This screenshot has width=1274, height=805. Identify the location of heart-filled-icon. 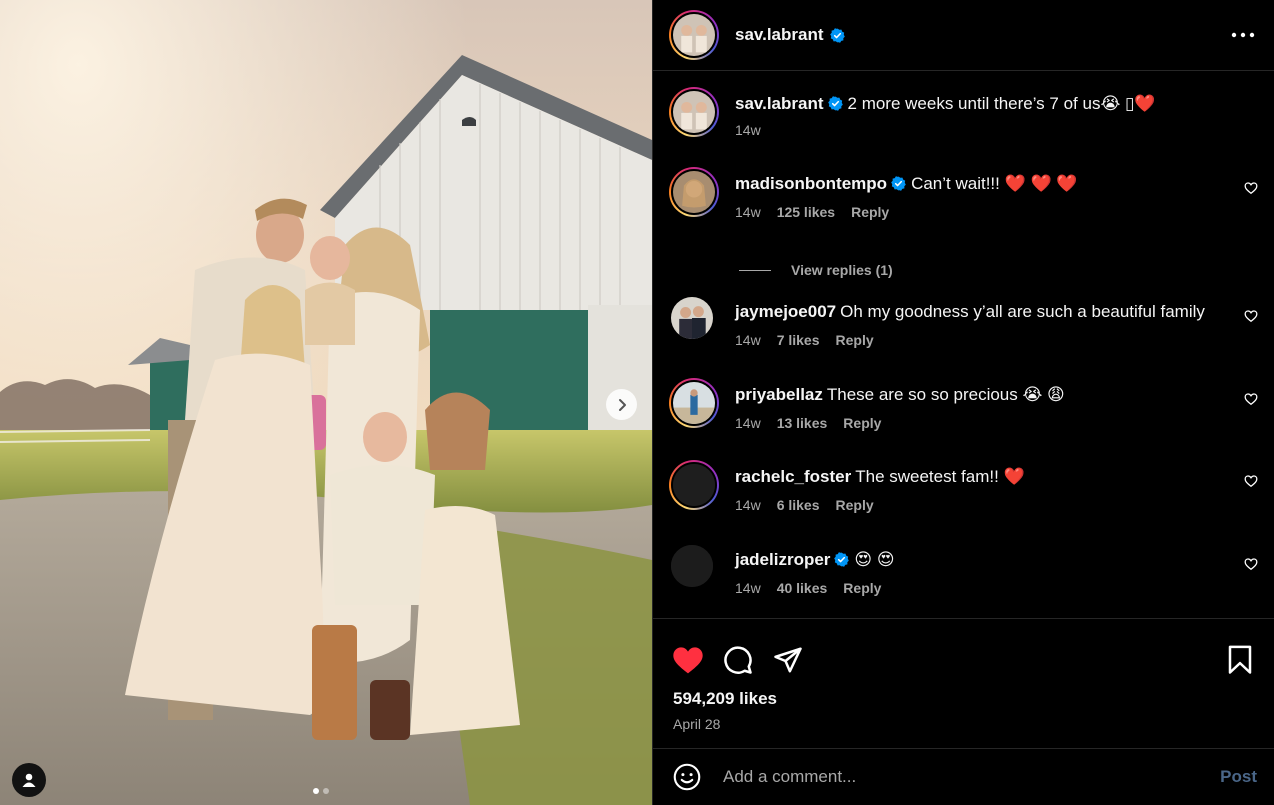
(688, 660).